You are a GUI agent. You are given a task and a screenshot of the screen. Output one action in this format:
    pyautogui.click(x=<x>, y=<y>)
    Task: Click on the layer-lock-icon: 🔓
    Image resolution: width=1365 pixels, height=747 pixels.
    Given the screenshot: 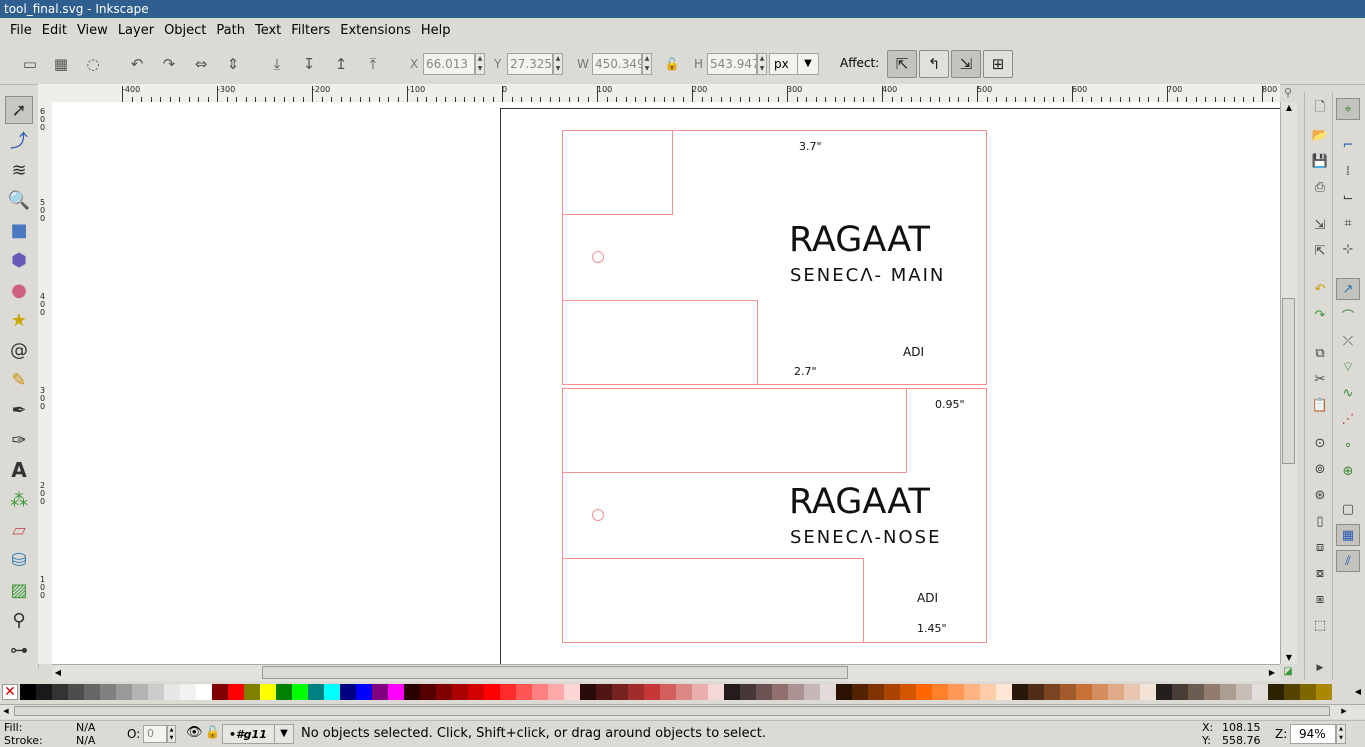 What is the action you would take?
    pyautogui.click(x=212, y=732)
    